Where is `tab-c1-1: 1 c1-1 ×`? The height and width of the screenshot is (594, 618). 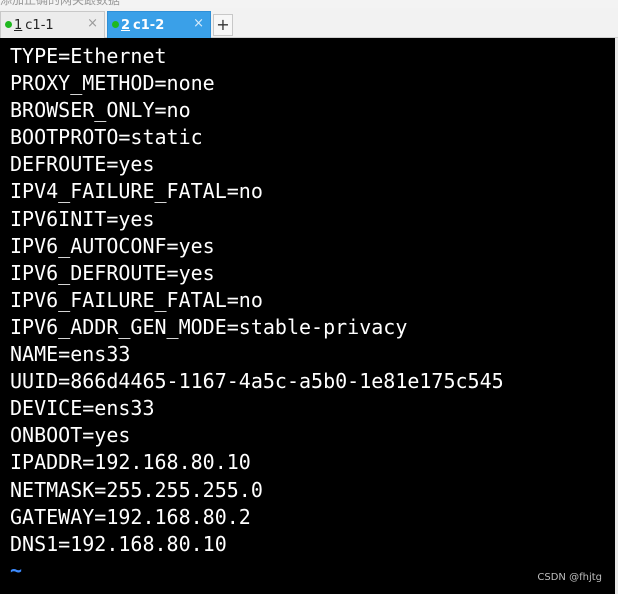
tab-c1-1: 1 c1-1 × is located at coordinates (52, 24).